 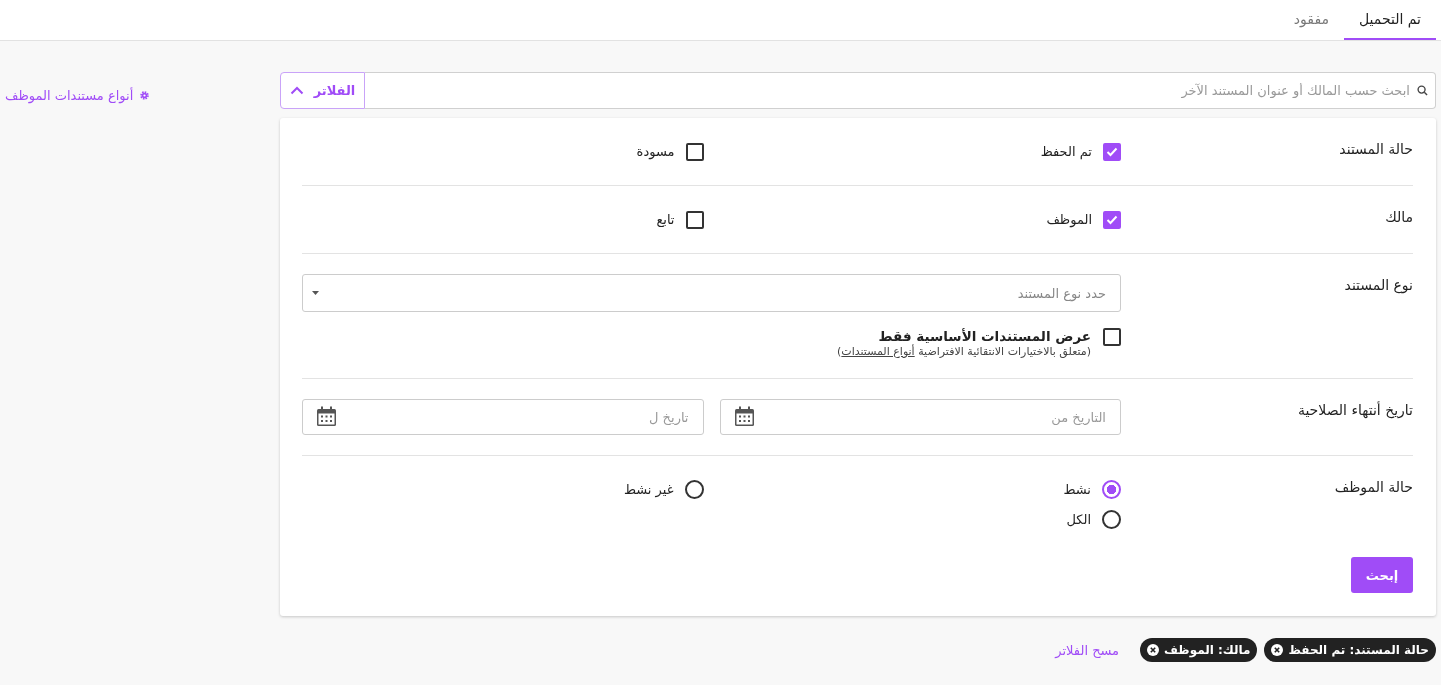 I want to click on option-label: الكل, so click(x=1078, y=519).